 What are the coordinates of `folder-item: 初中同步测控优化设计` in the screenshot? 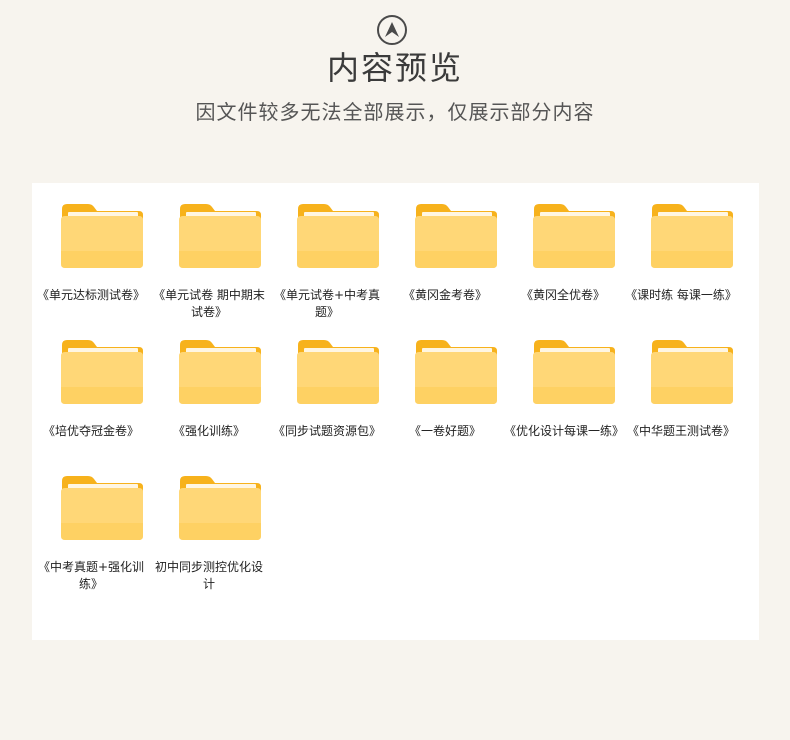 It's located at (209, 523).